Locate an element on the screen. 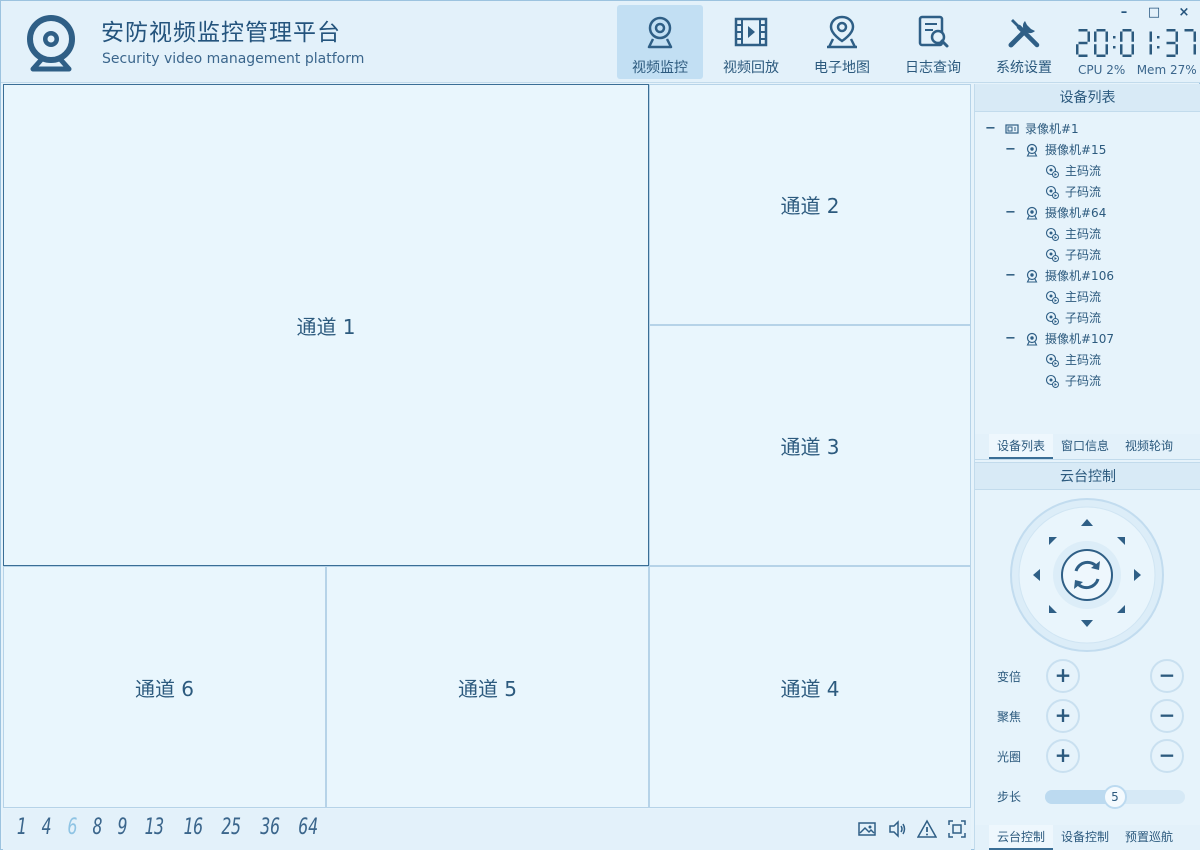  webcam-logo-icon is located at coordinates (51, 43).